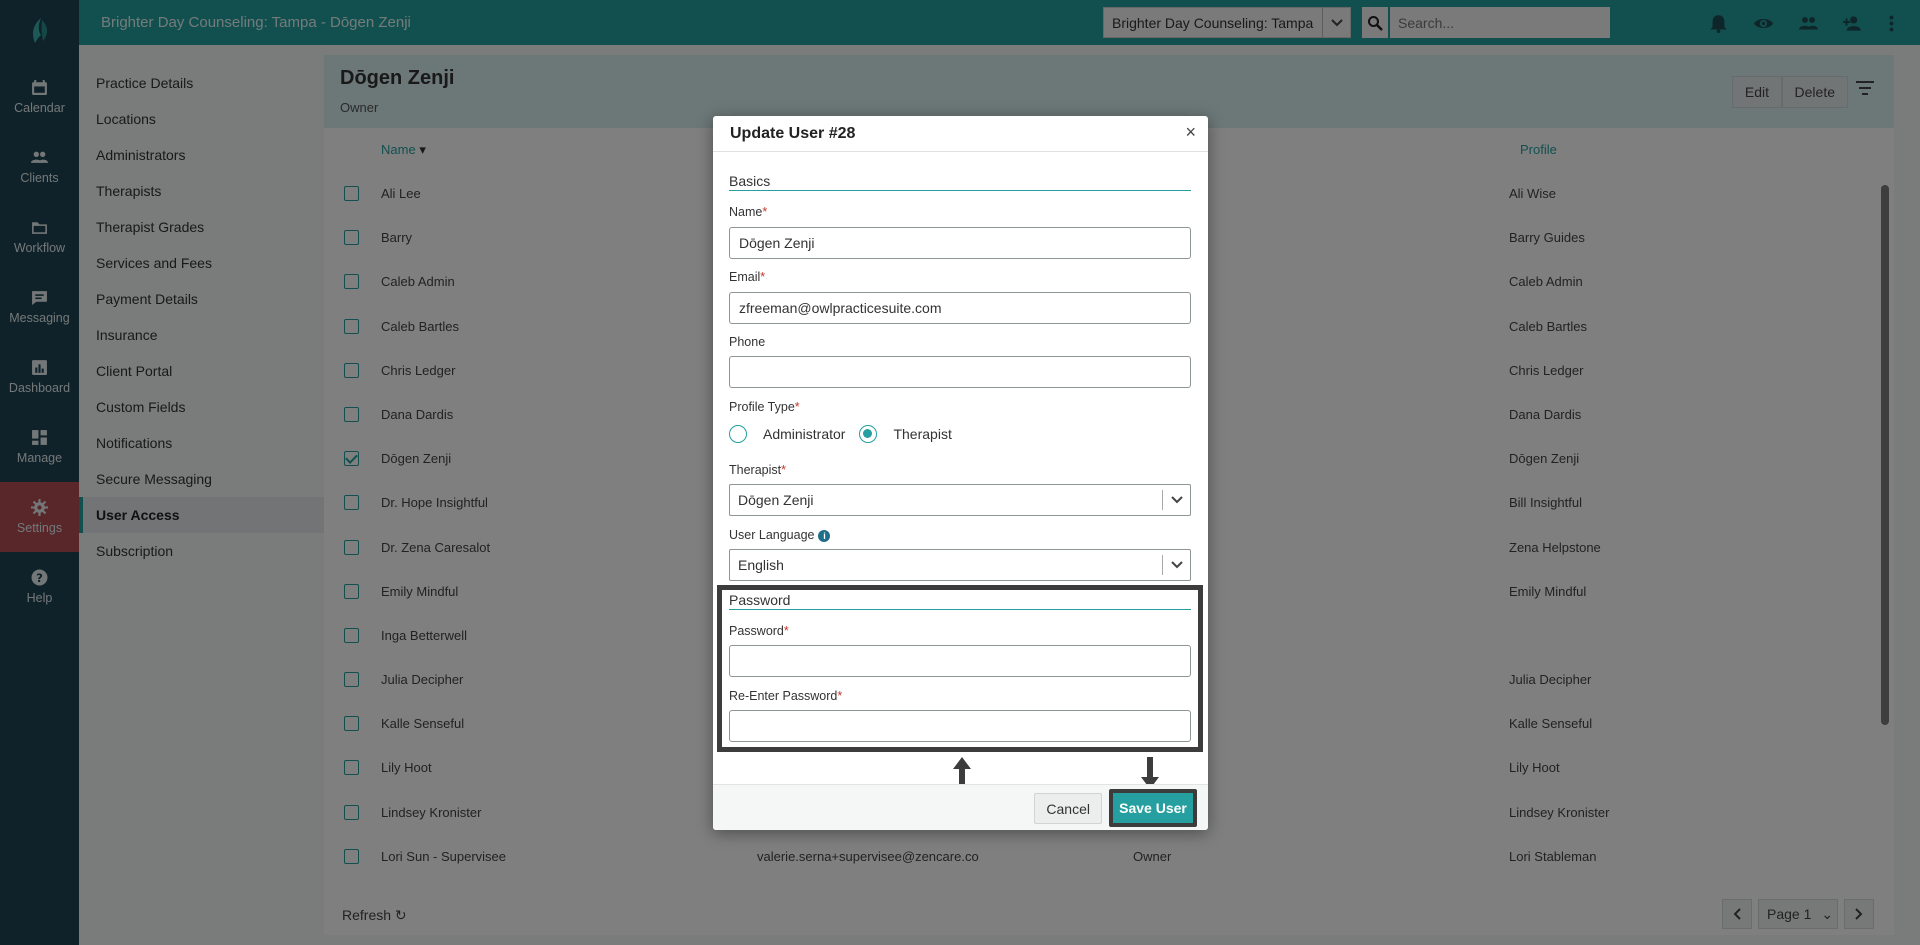  What do you see at coordinates (776, 500) in the screenshot?
I see `therapist-select-value: Dōgen Zenji` at bounding box center [776, 500].